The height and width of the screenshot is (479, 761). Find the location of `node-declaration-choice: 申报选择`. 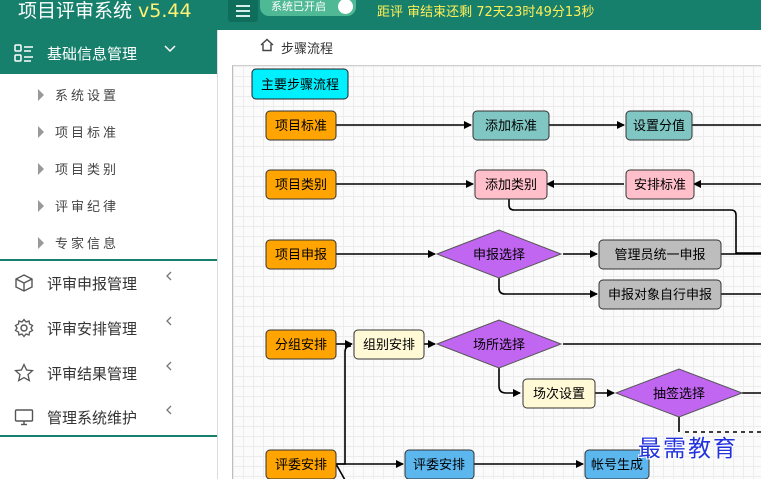

node-declaration-choice: 申报选择 is located at coordinates (499, 254).